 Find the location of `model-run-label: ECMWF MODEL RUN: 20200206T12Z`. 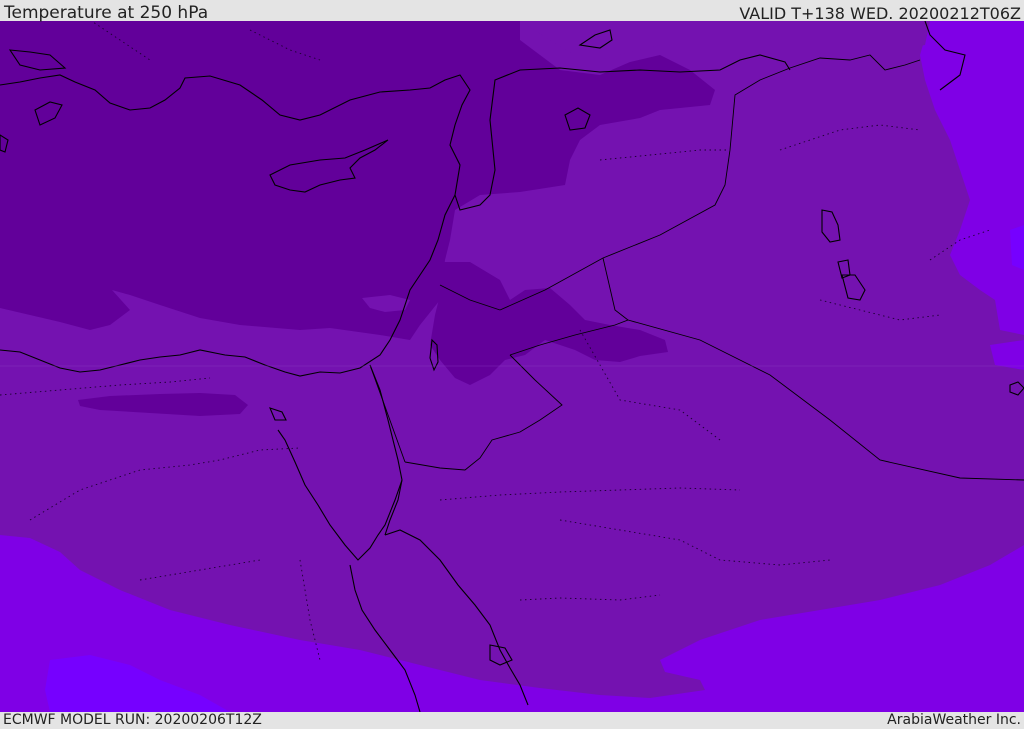

model-run-label: ECMWF MODEL RUN: 20200206T12Z is located at coordinates (132, 720).